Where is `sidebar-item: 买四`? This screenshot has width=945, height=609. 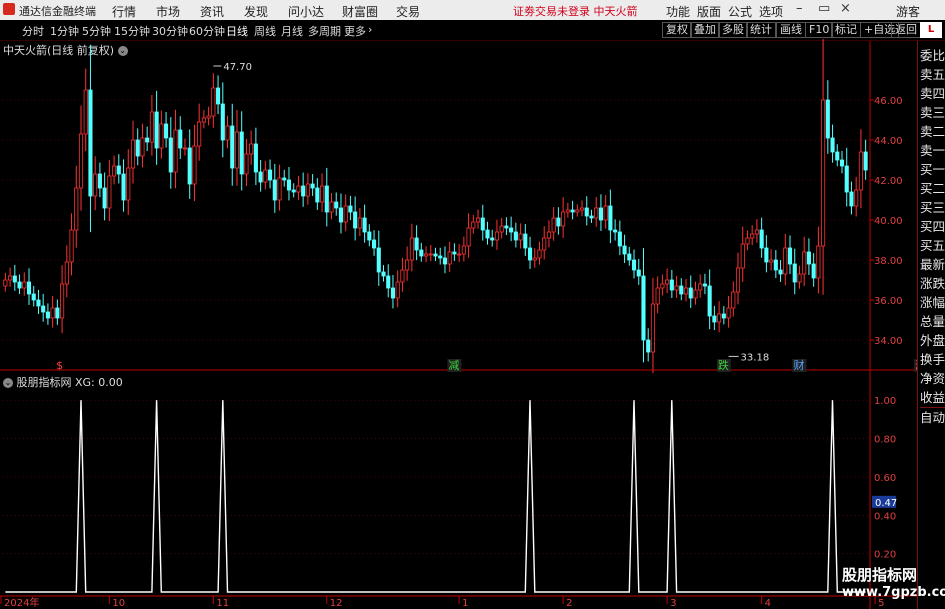
sidebar-item: 买四 is located at coordinates (932, 226).